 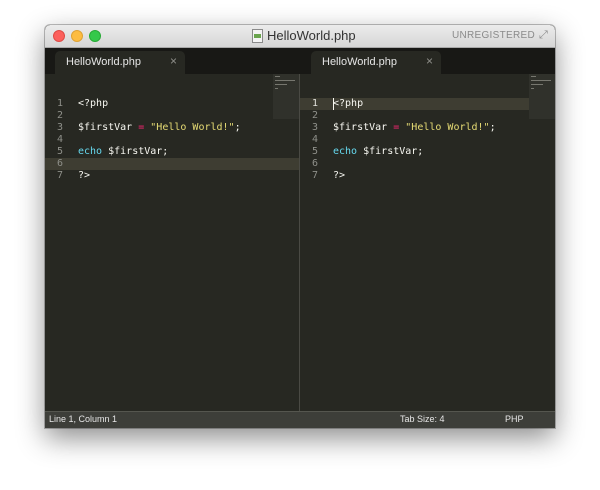 What do you see at coordinates (172, 164) in the screenshot?
I see `highlighted-line` at bounding box center [172, 164].